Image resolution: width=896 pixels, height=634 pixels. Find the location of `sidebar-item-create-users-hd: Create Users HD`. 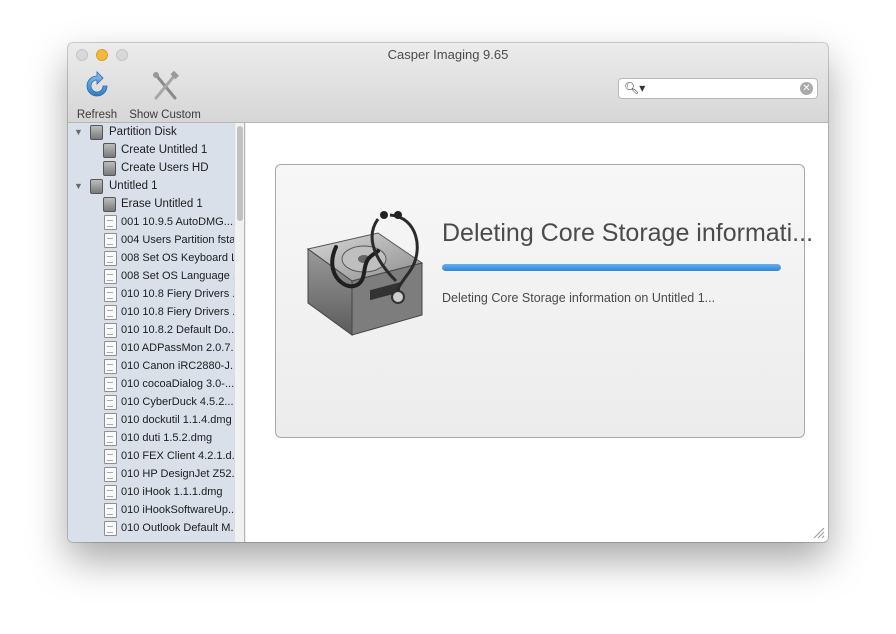

sidebar-item-create-users-hd: Create Users HD is located at coordinates (151, 169).